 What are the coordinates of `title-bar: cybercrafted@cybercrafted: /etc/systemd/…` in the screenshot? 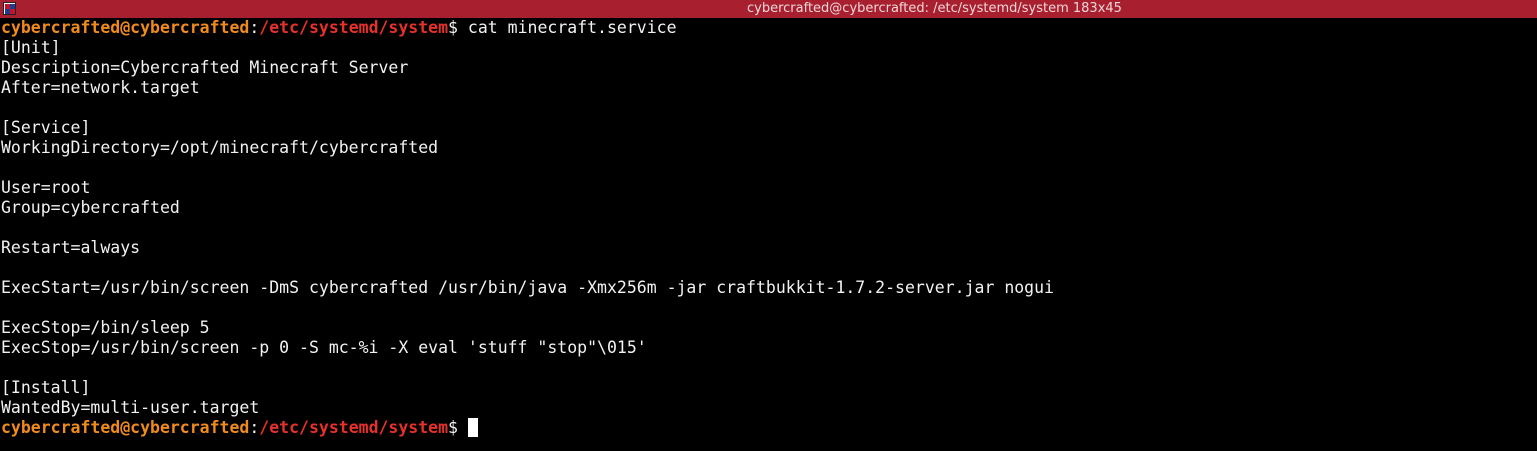 It's located at (768, 9).